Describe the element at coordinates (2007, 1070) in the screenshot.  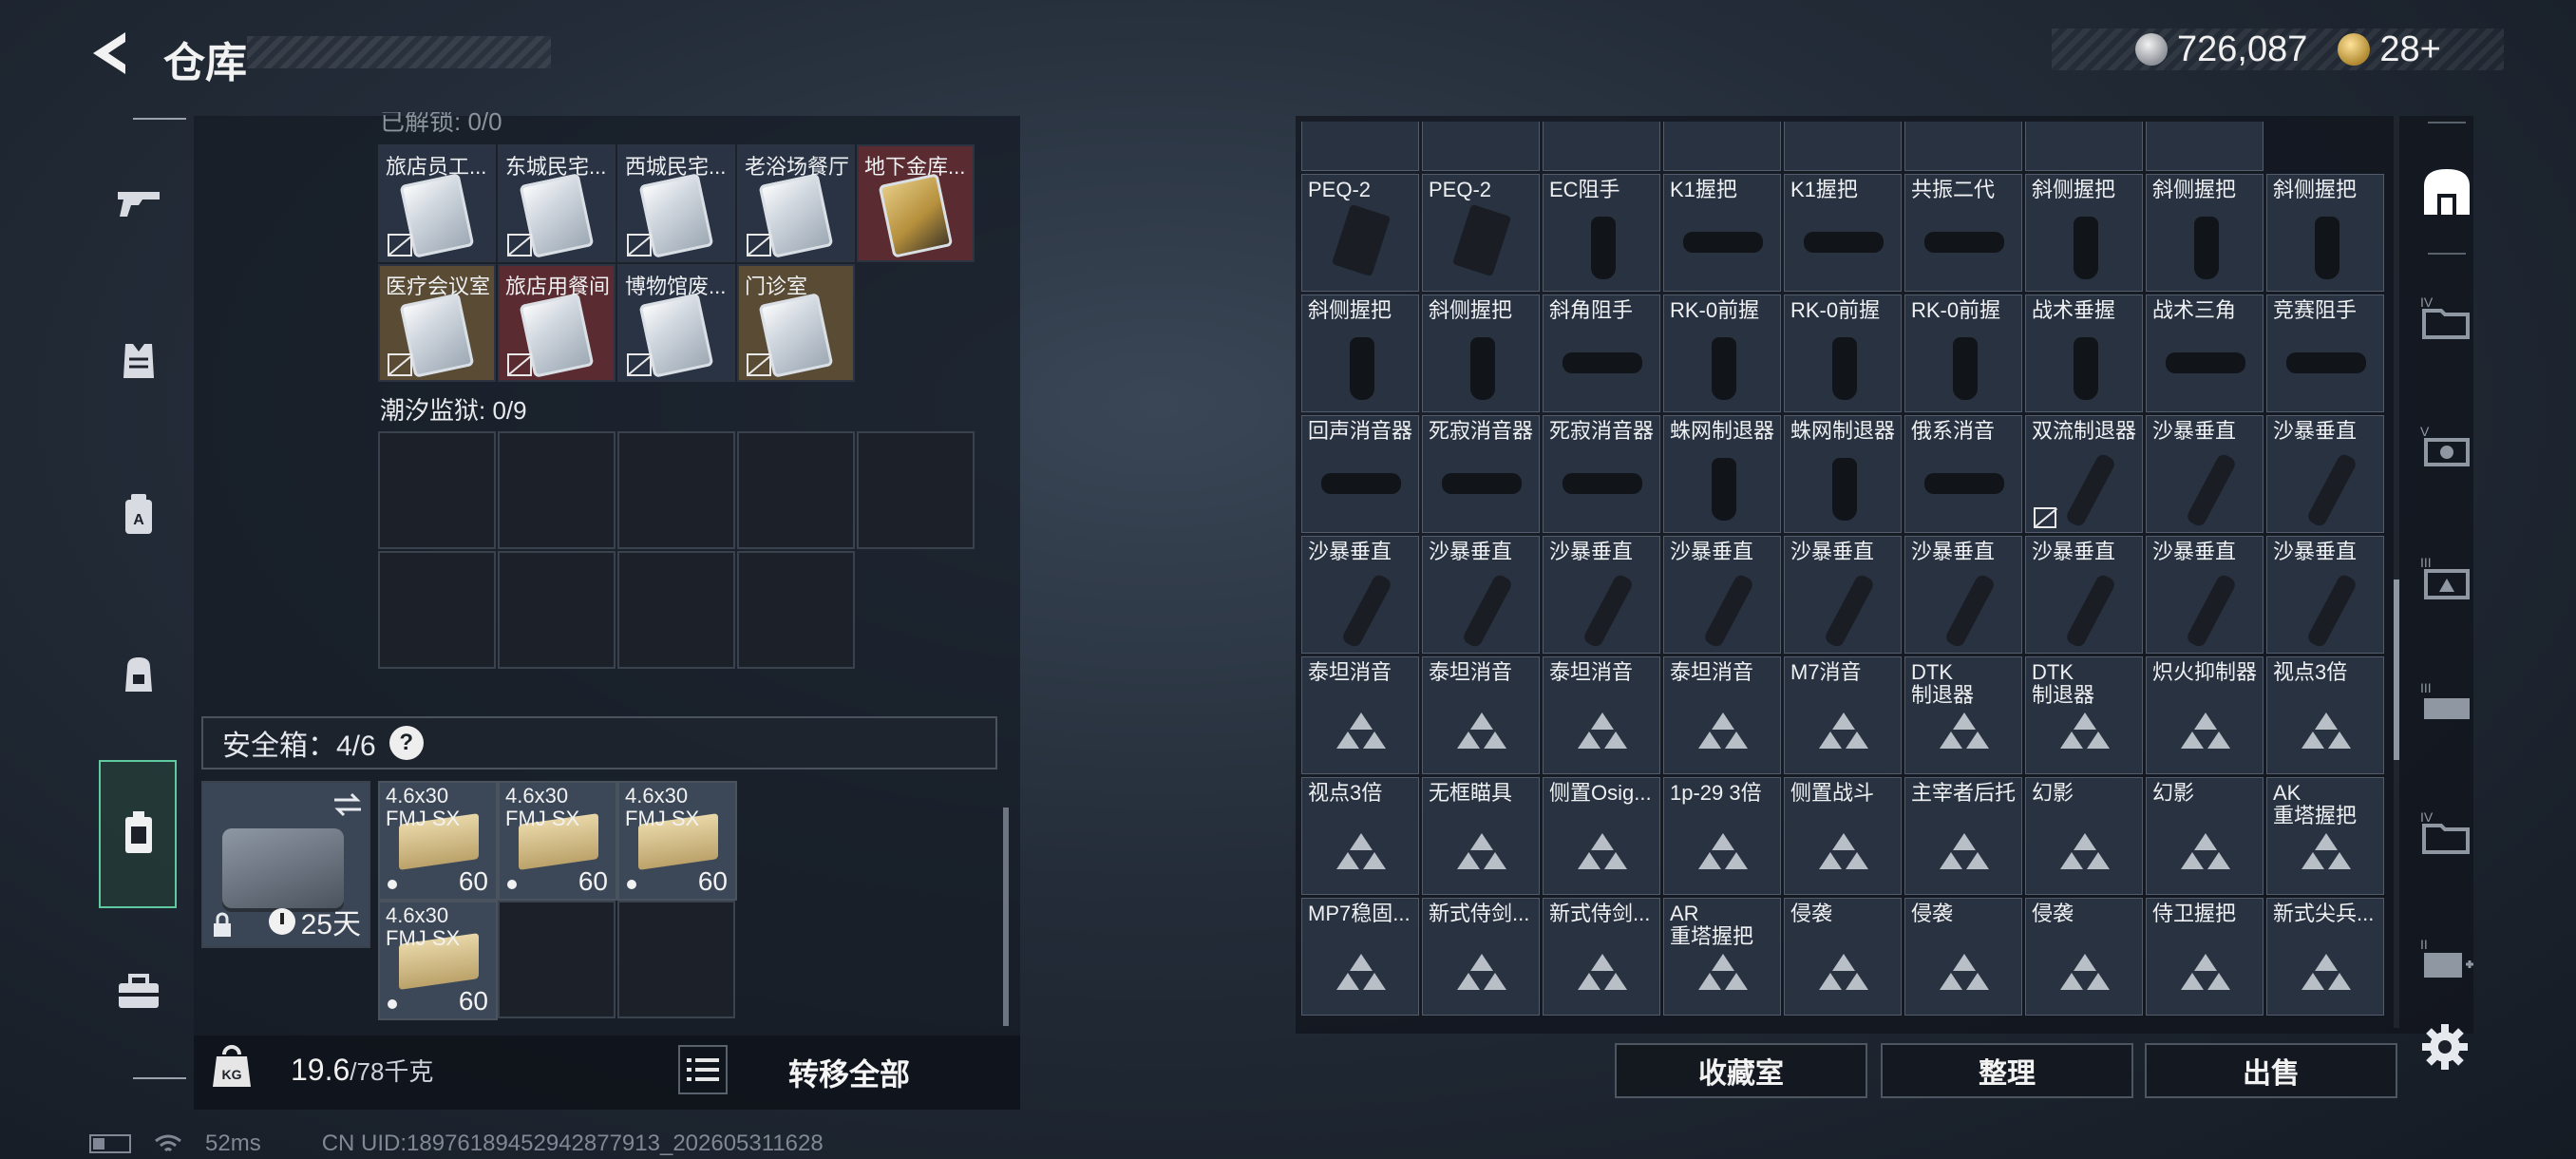
I see `organize-button: 整理` at that location.